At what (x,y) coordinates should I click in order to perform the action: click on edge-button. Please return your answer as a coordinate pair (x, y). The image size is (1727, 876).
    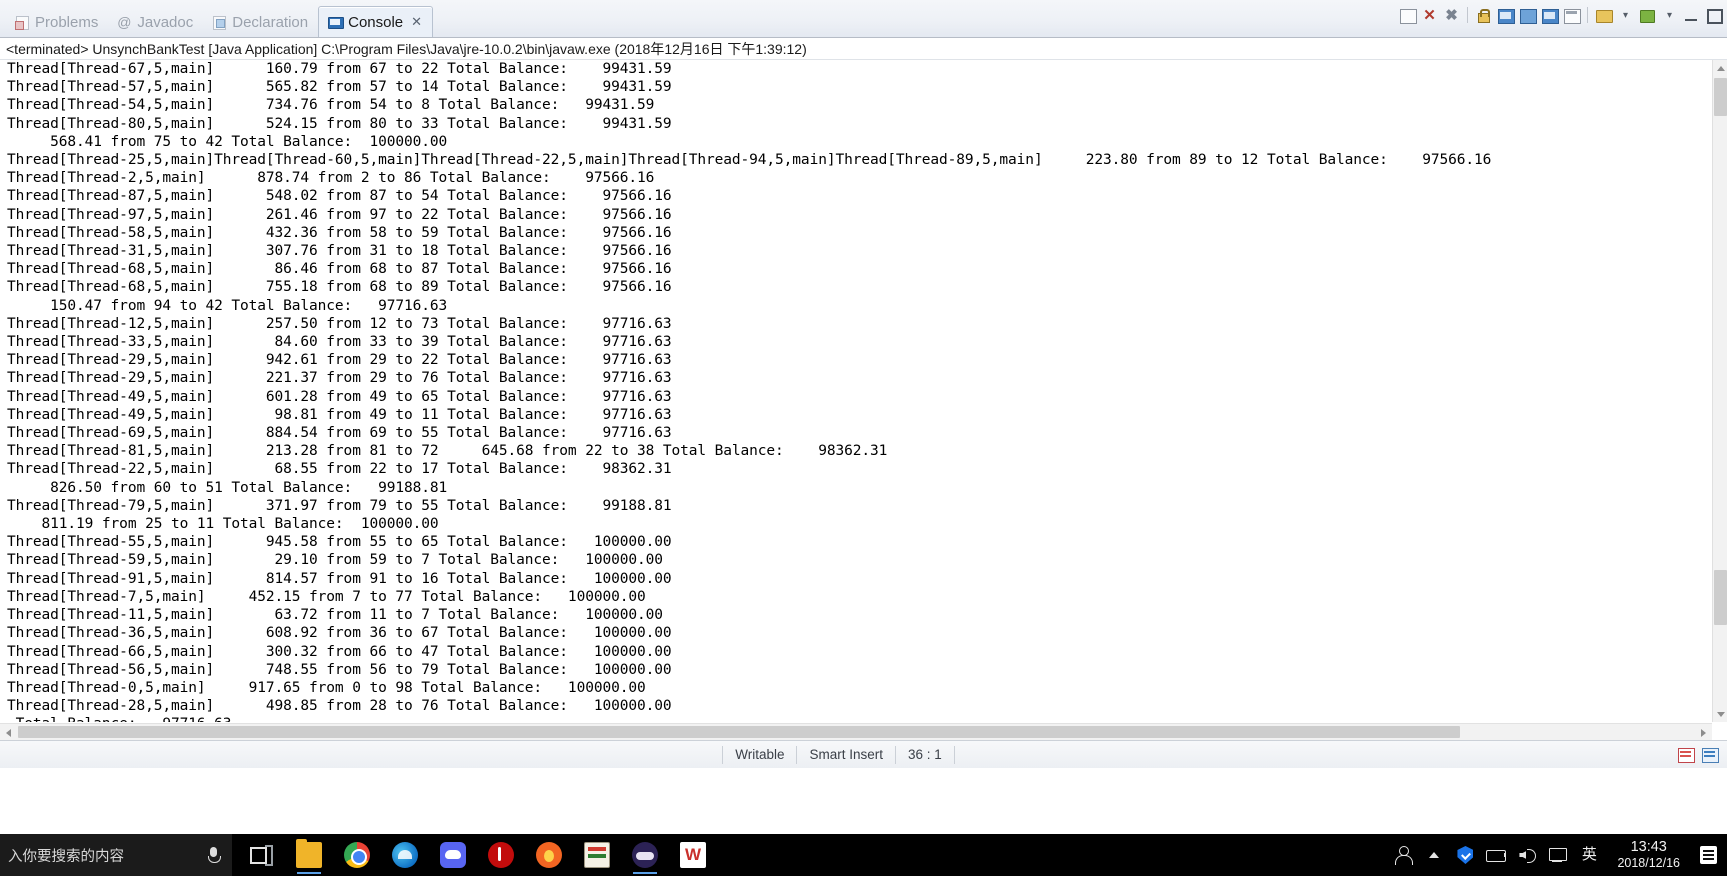
    Looking at the image, I should click on (405, 855).